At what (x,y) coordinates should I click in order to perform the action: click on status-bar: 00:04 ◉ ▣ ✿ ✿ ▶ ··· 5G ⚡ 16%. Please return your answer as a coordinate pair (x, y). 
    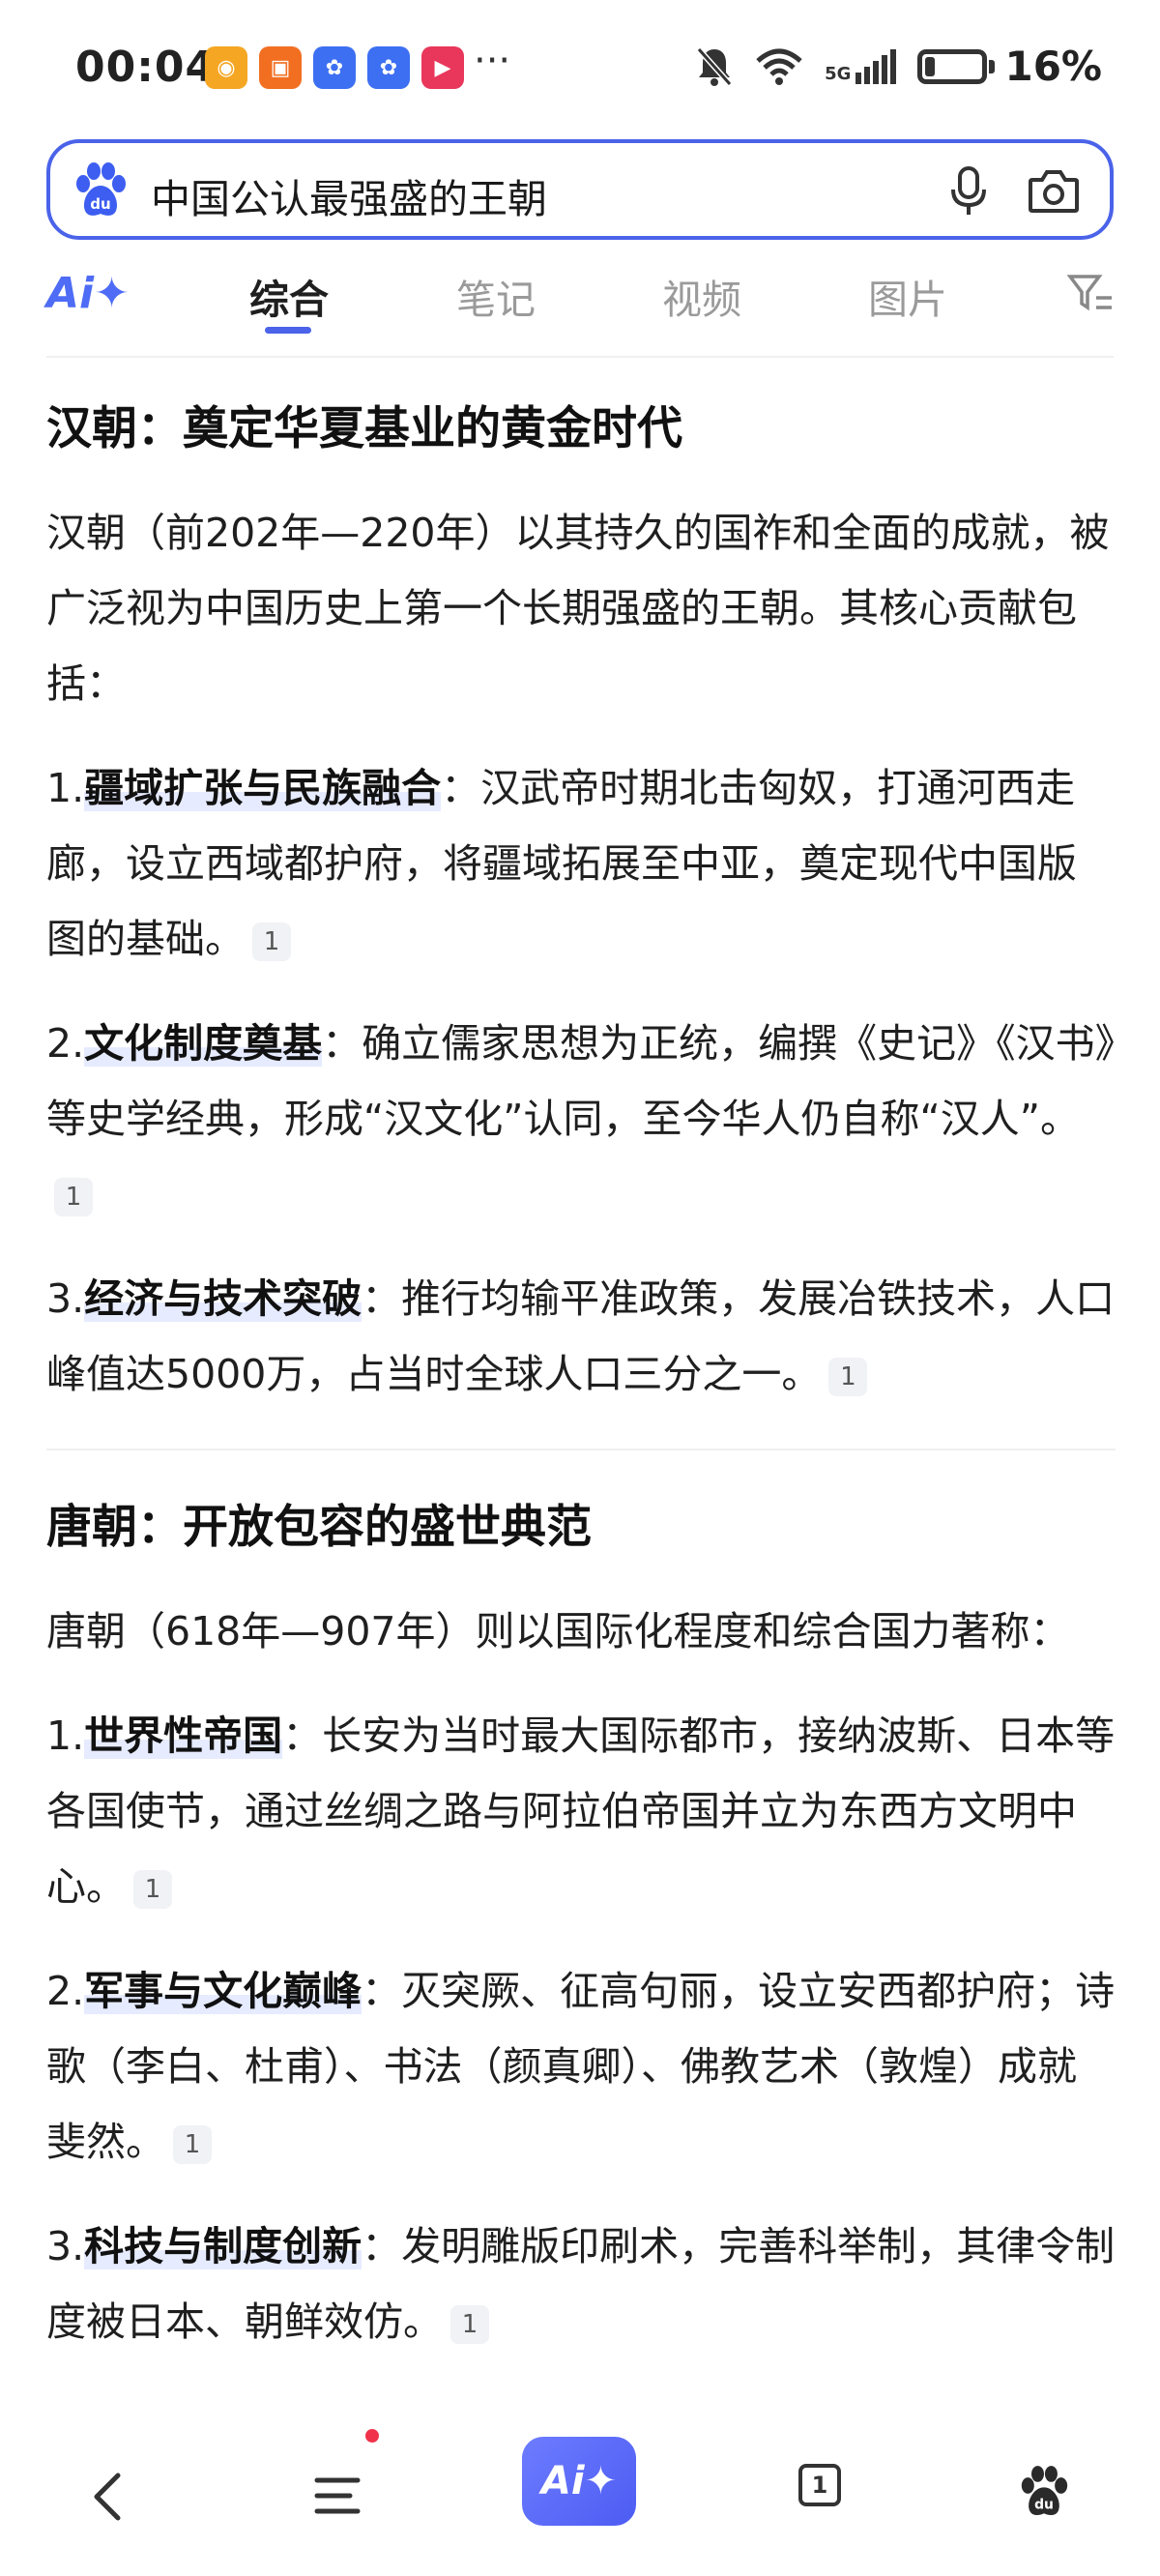
    Looking at the image, I should click on (580, 67).